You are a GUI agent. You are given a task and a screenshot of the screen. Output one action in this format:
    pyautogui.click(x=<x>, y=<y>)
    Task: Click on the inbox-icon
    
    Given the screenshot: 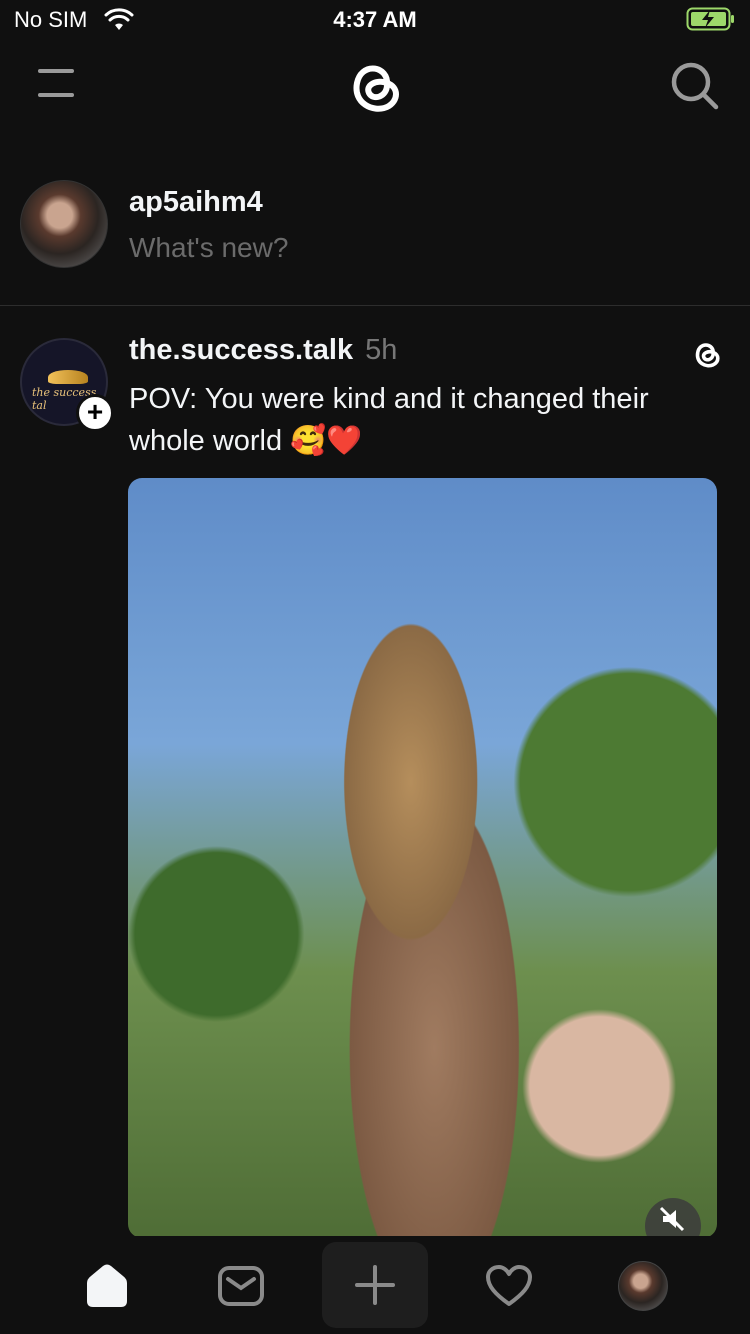 What is the action you would take?
    pyautogui.click(x=241, y=1286)
    